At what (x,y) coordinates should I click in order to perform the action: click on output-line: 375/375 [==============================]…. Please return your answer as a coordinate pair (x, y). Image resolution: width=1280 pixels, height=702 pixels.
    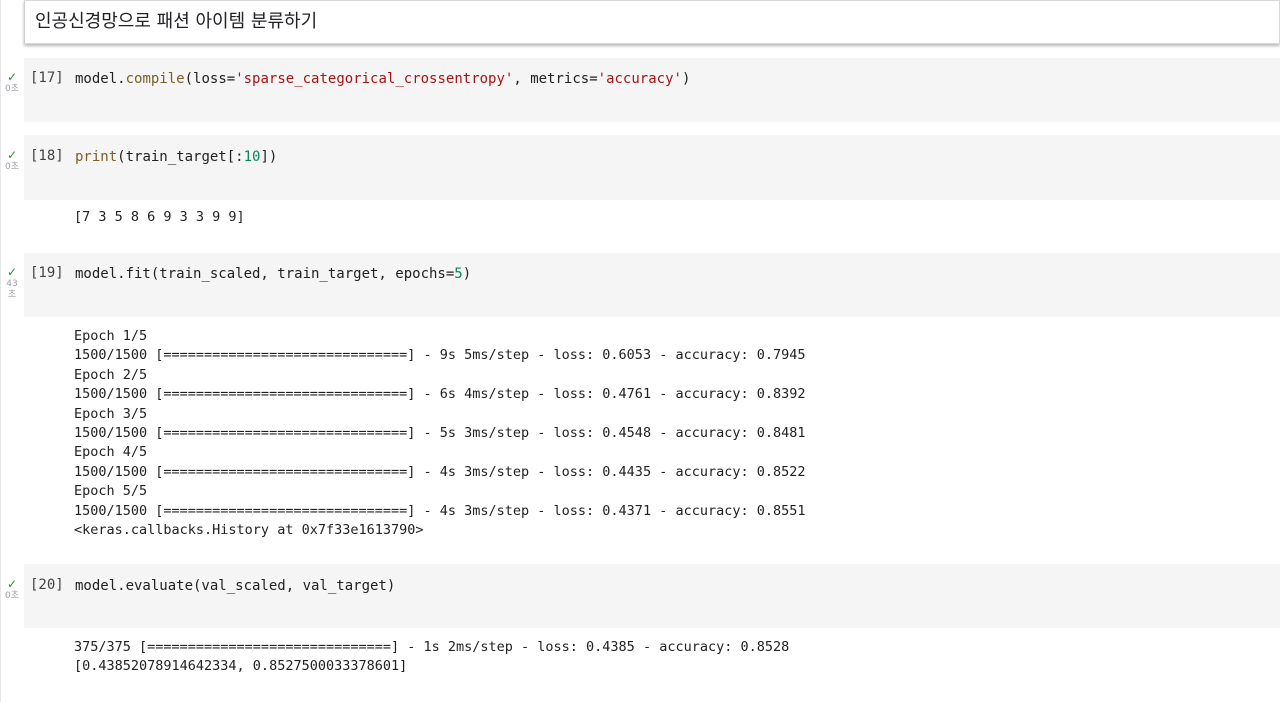
    Looking at the image, I should click on (432, 647).